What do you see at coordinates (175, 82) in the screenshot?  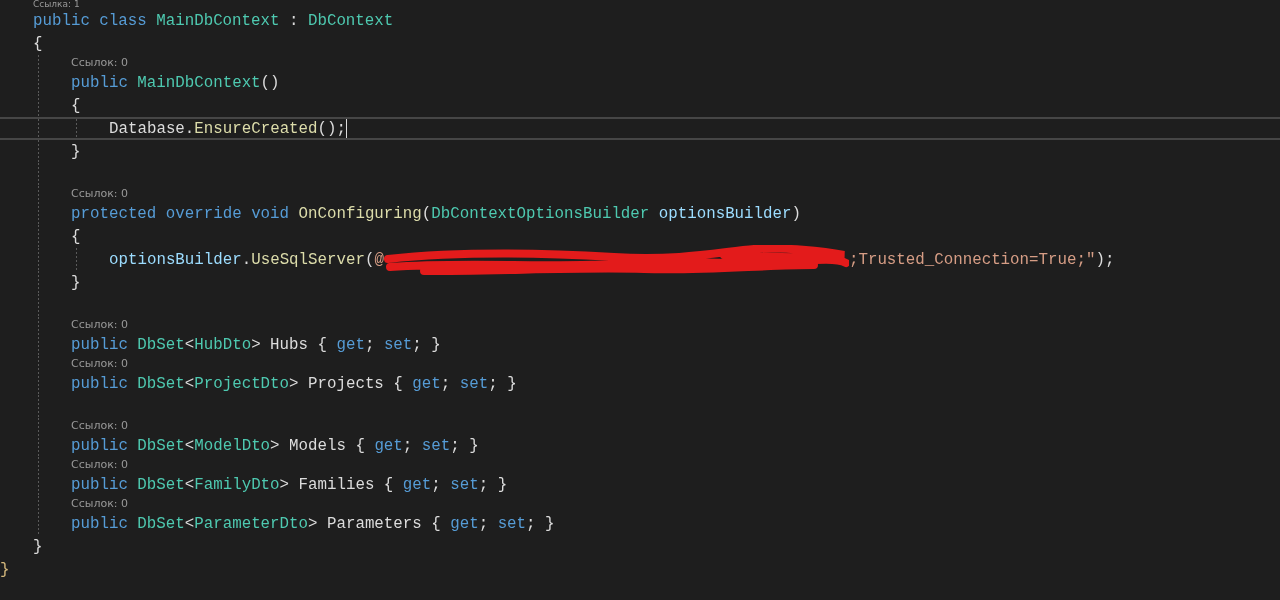 I see `code-text: public MainDbContext()` at bounding box center [175, 82].